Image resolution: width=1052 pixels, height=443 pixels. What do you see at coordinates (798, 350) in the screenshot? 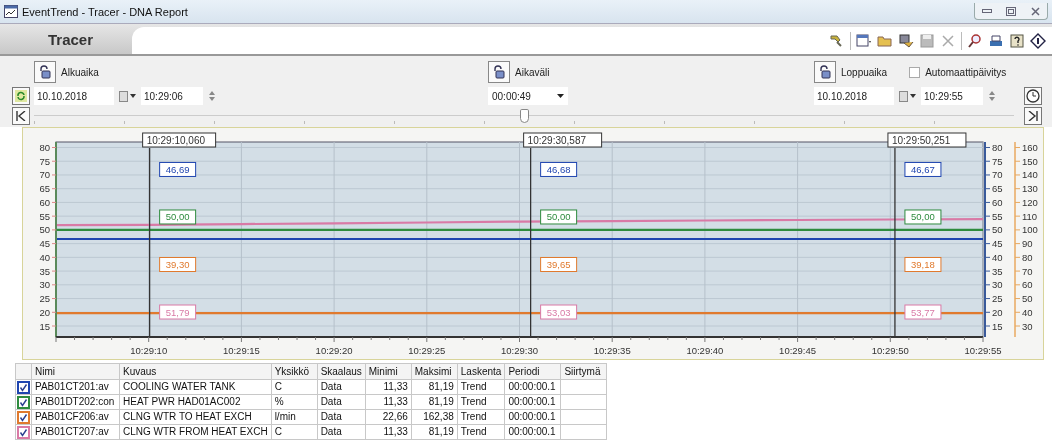
I see `axis-label: 10:29:45` at bounding box center [798, 350].